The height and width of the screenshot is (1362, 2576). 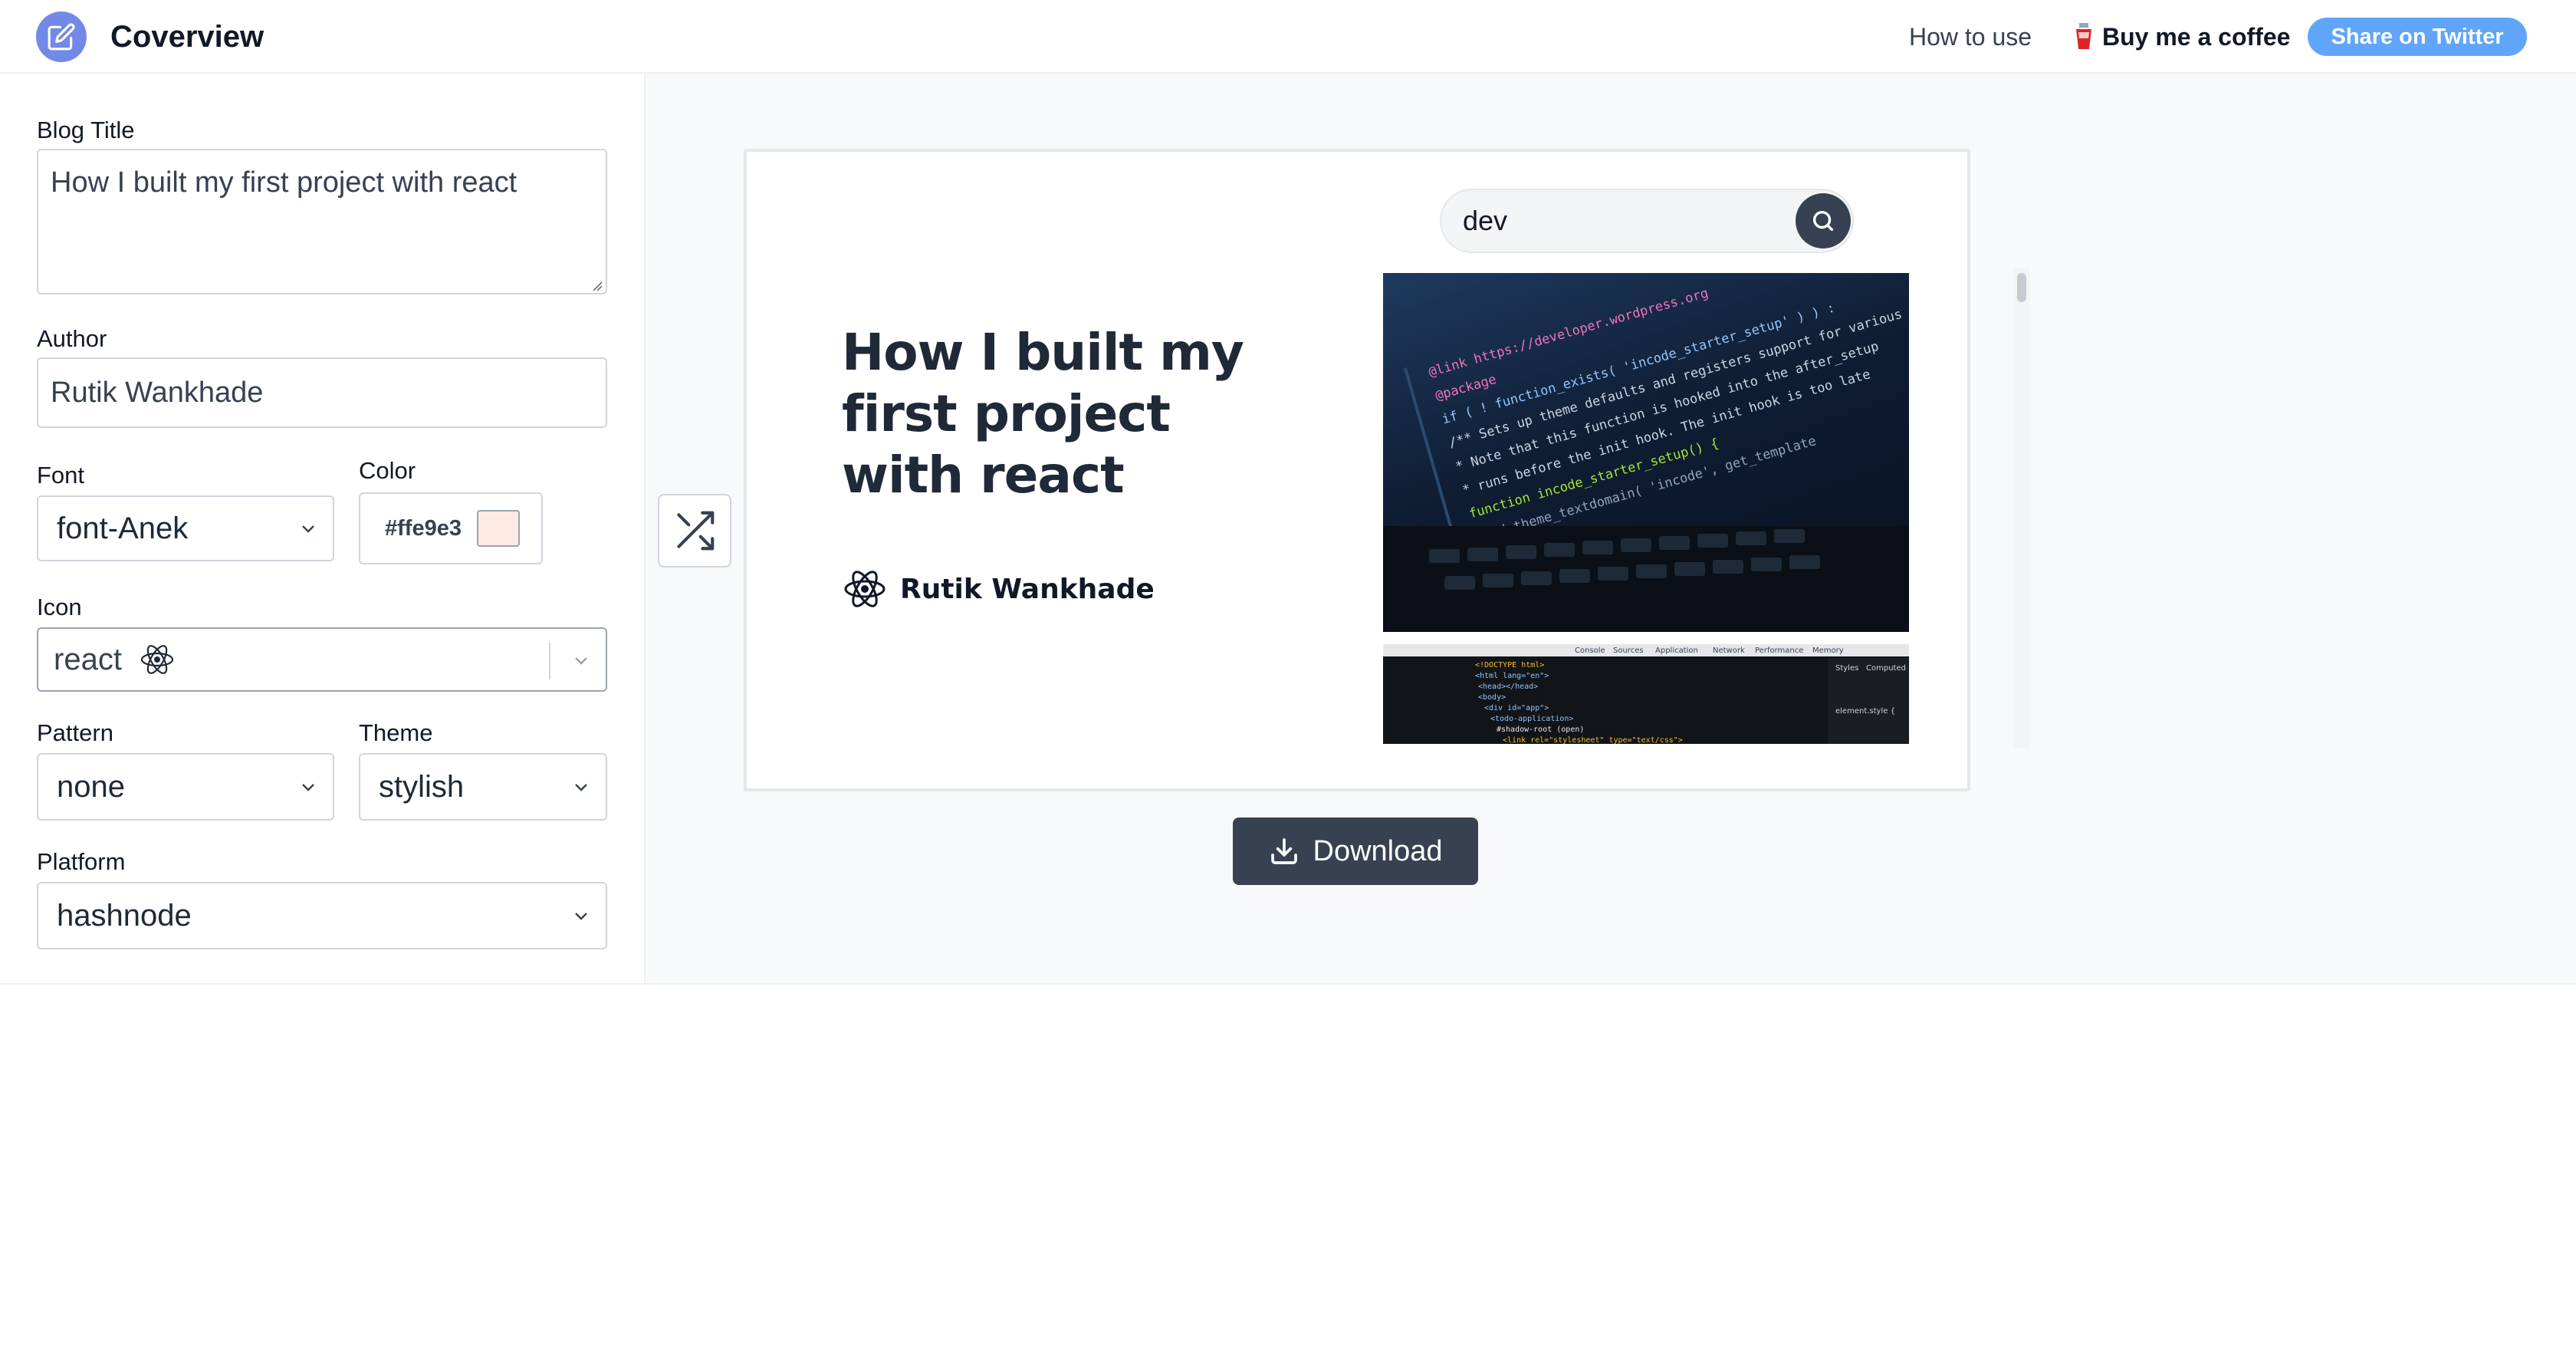 I want to click on svg-text: Sources, so click(x=1628, y=650).